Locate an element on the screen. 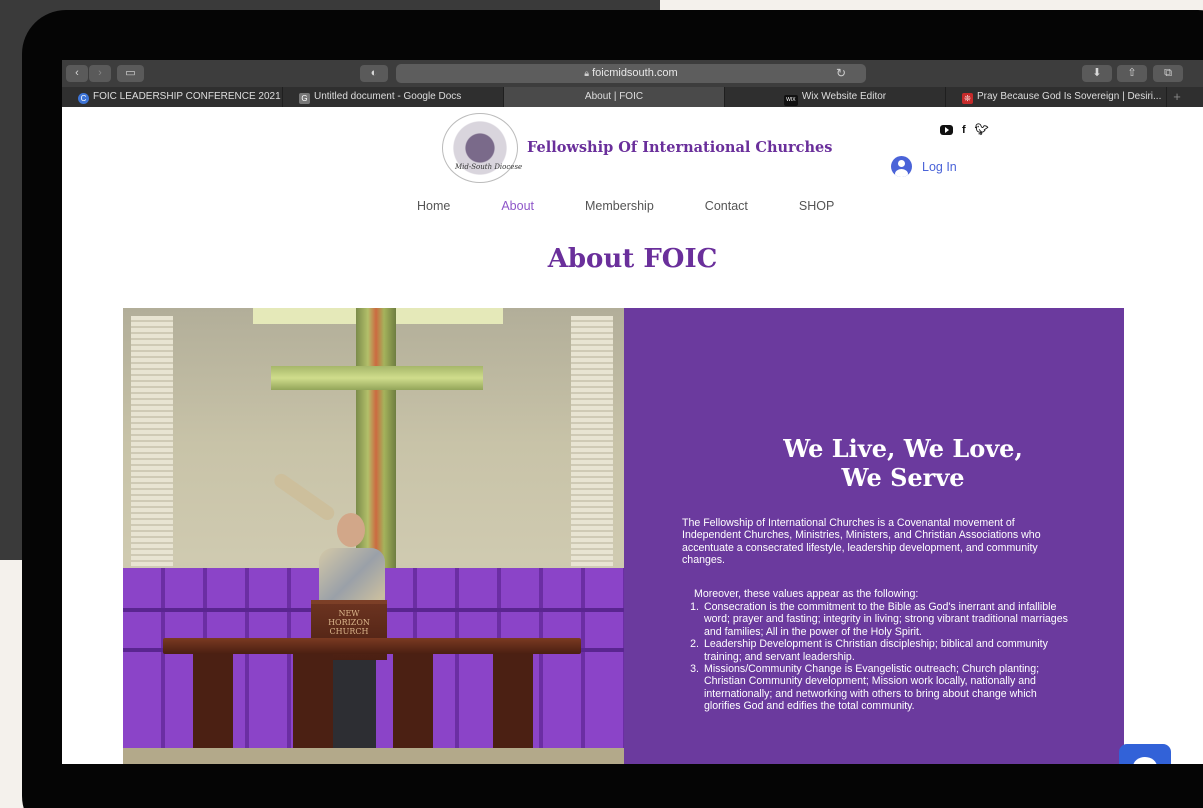  tab-label: About | FOIC is located at coordinates (614, 96).